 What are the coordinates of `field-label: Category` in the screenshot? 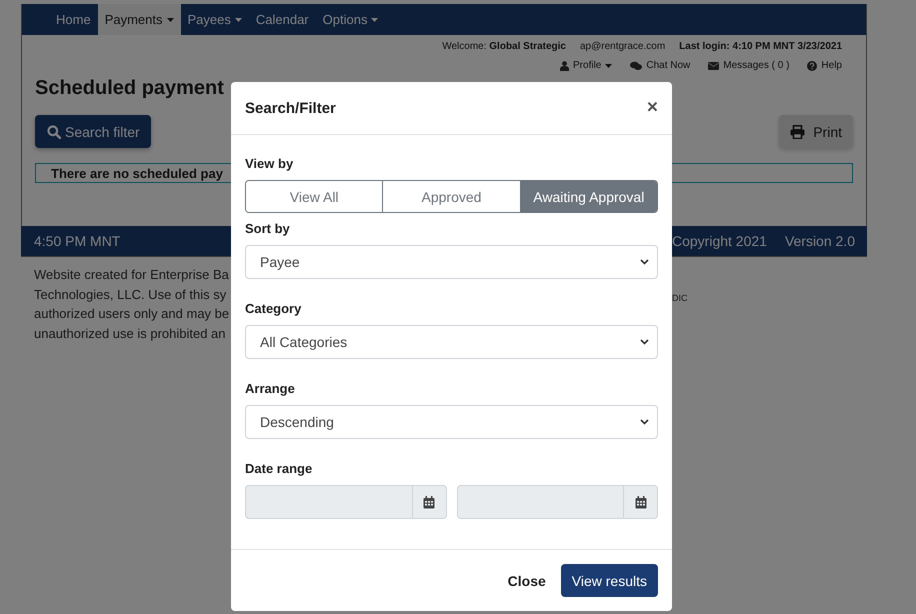 It's located at (273, 308).